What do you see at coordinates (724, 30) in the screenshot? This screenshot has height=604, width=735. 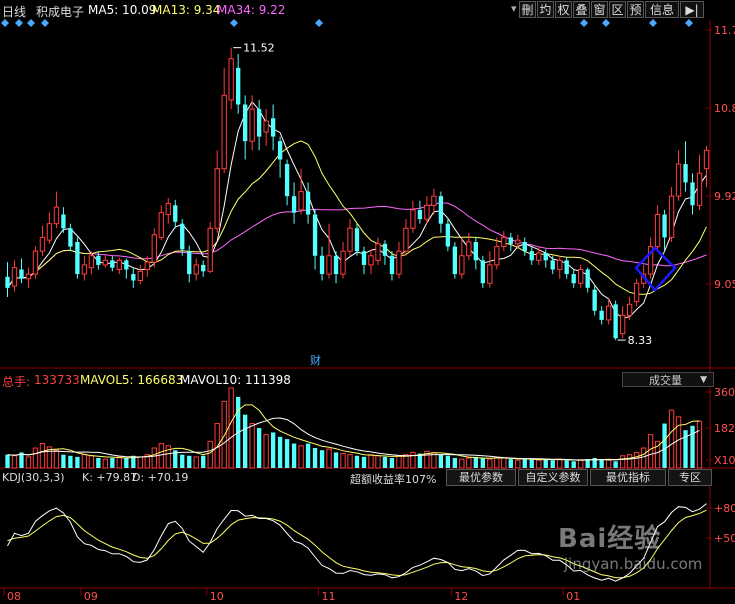 I see `price-tick-0: 11.7` at bounding box center [724, 30].